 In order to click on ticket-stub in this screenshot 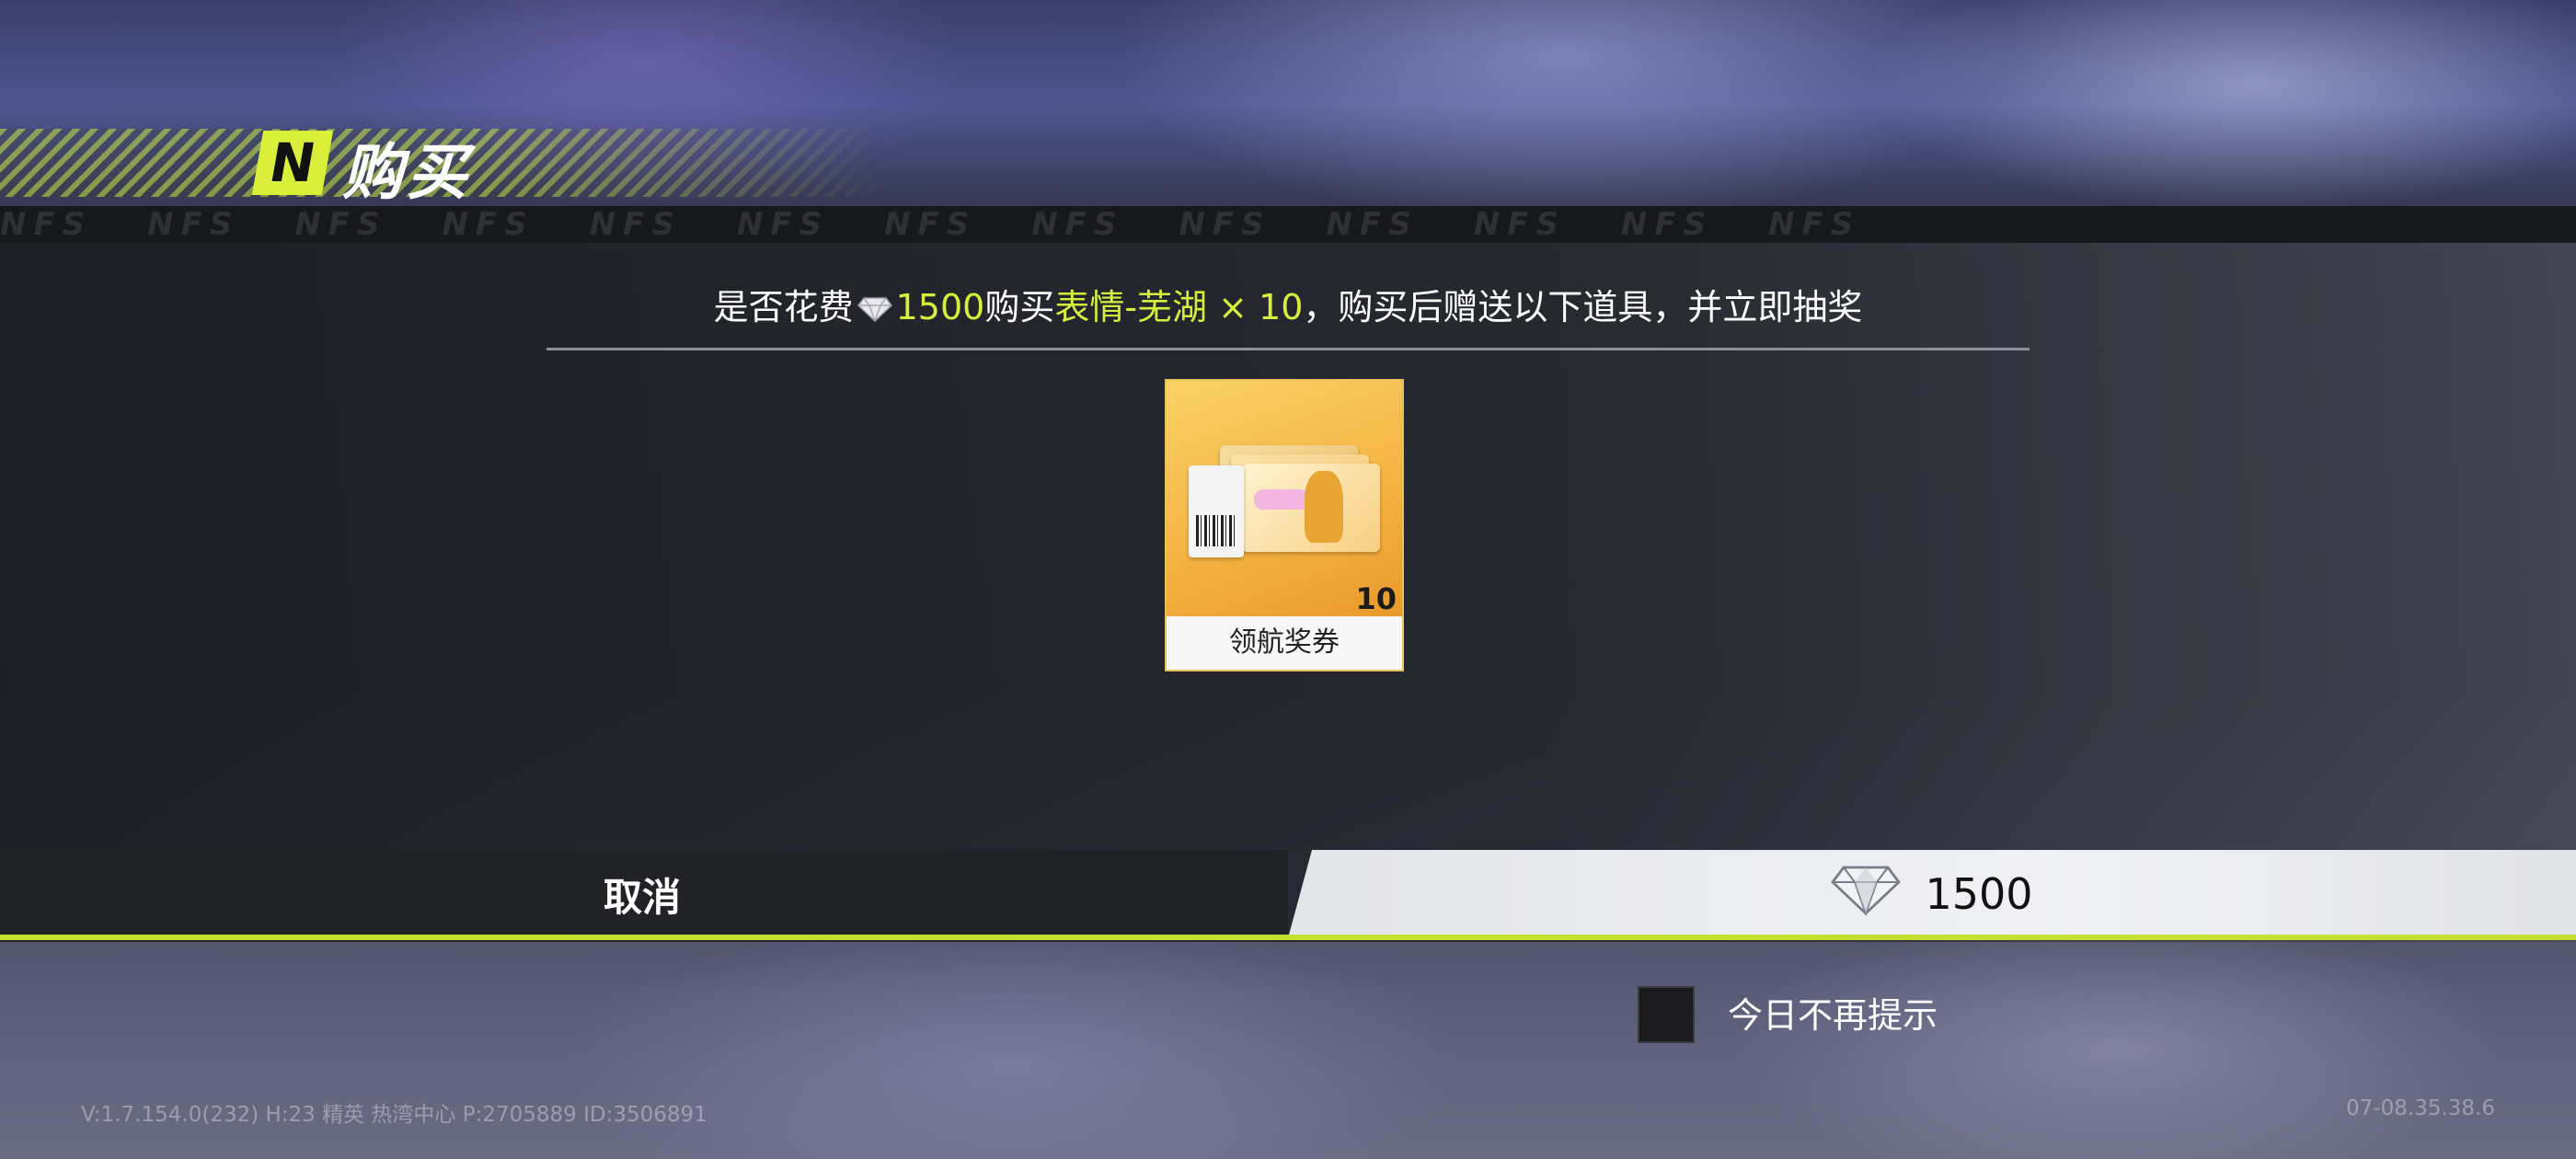, I will do `click(1216, 511)`.